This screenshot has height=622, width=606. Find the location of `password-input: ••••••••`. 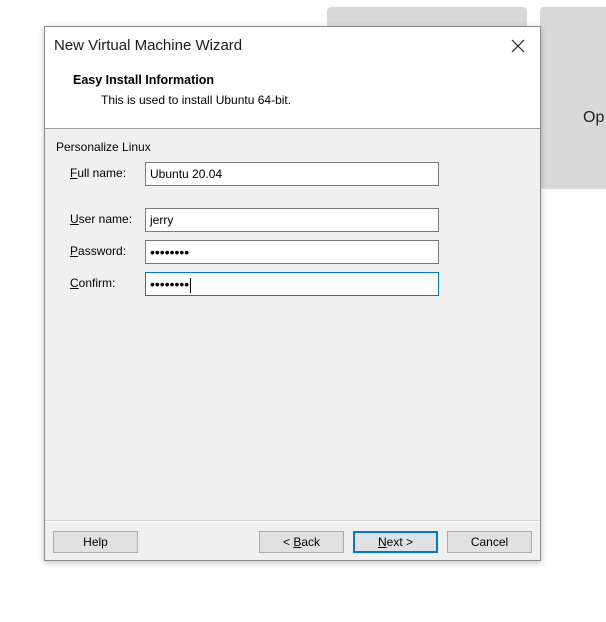

password-input: •••••••• is located at coordinates (292, 252).